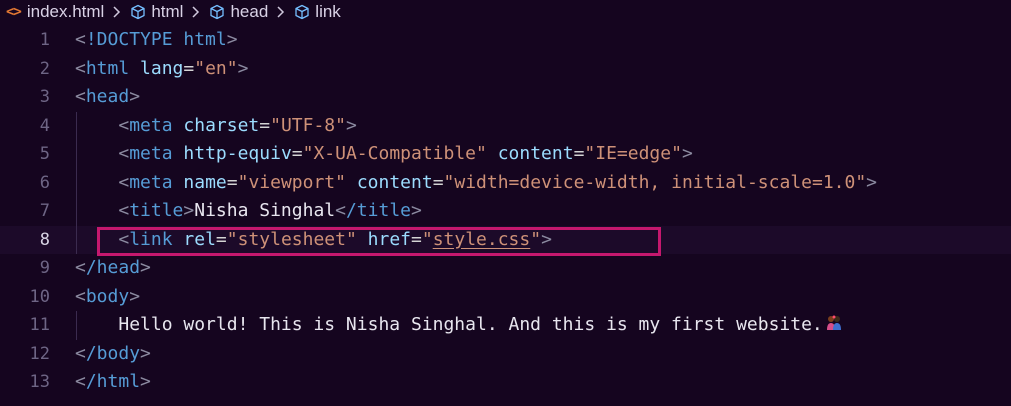 This screenshot has width=1011, height=406. What do you see at coordinates (205, 182) in the screenshot?
I see `attr-name: name` at bounding box center [205, 182].